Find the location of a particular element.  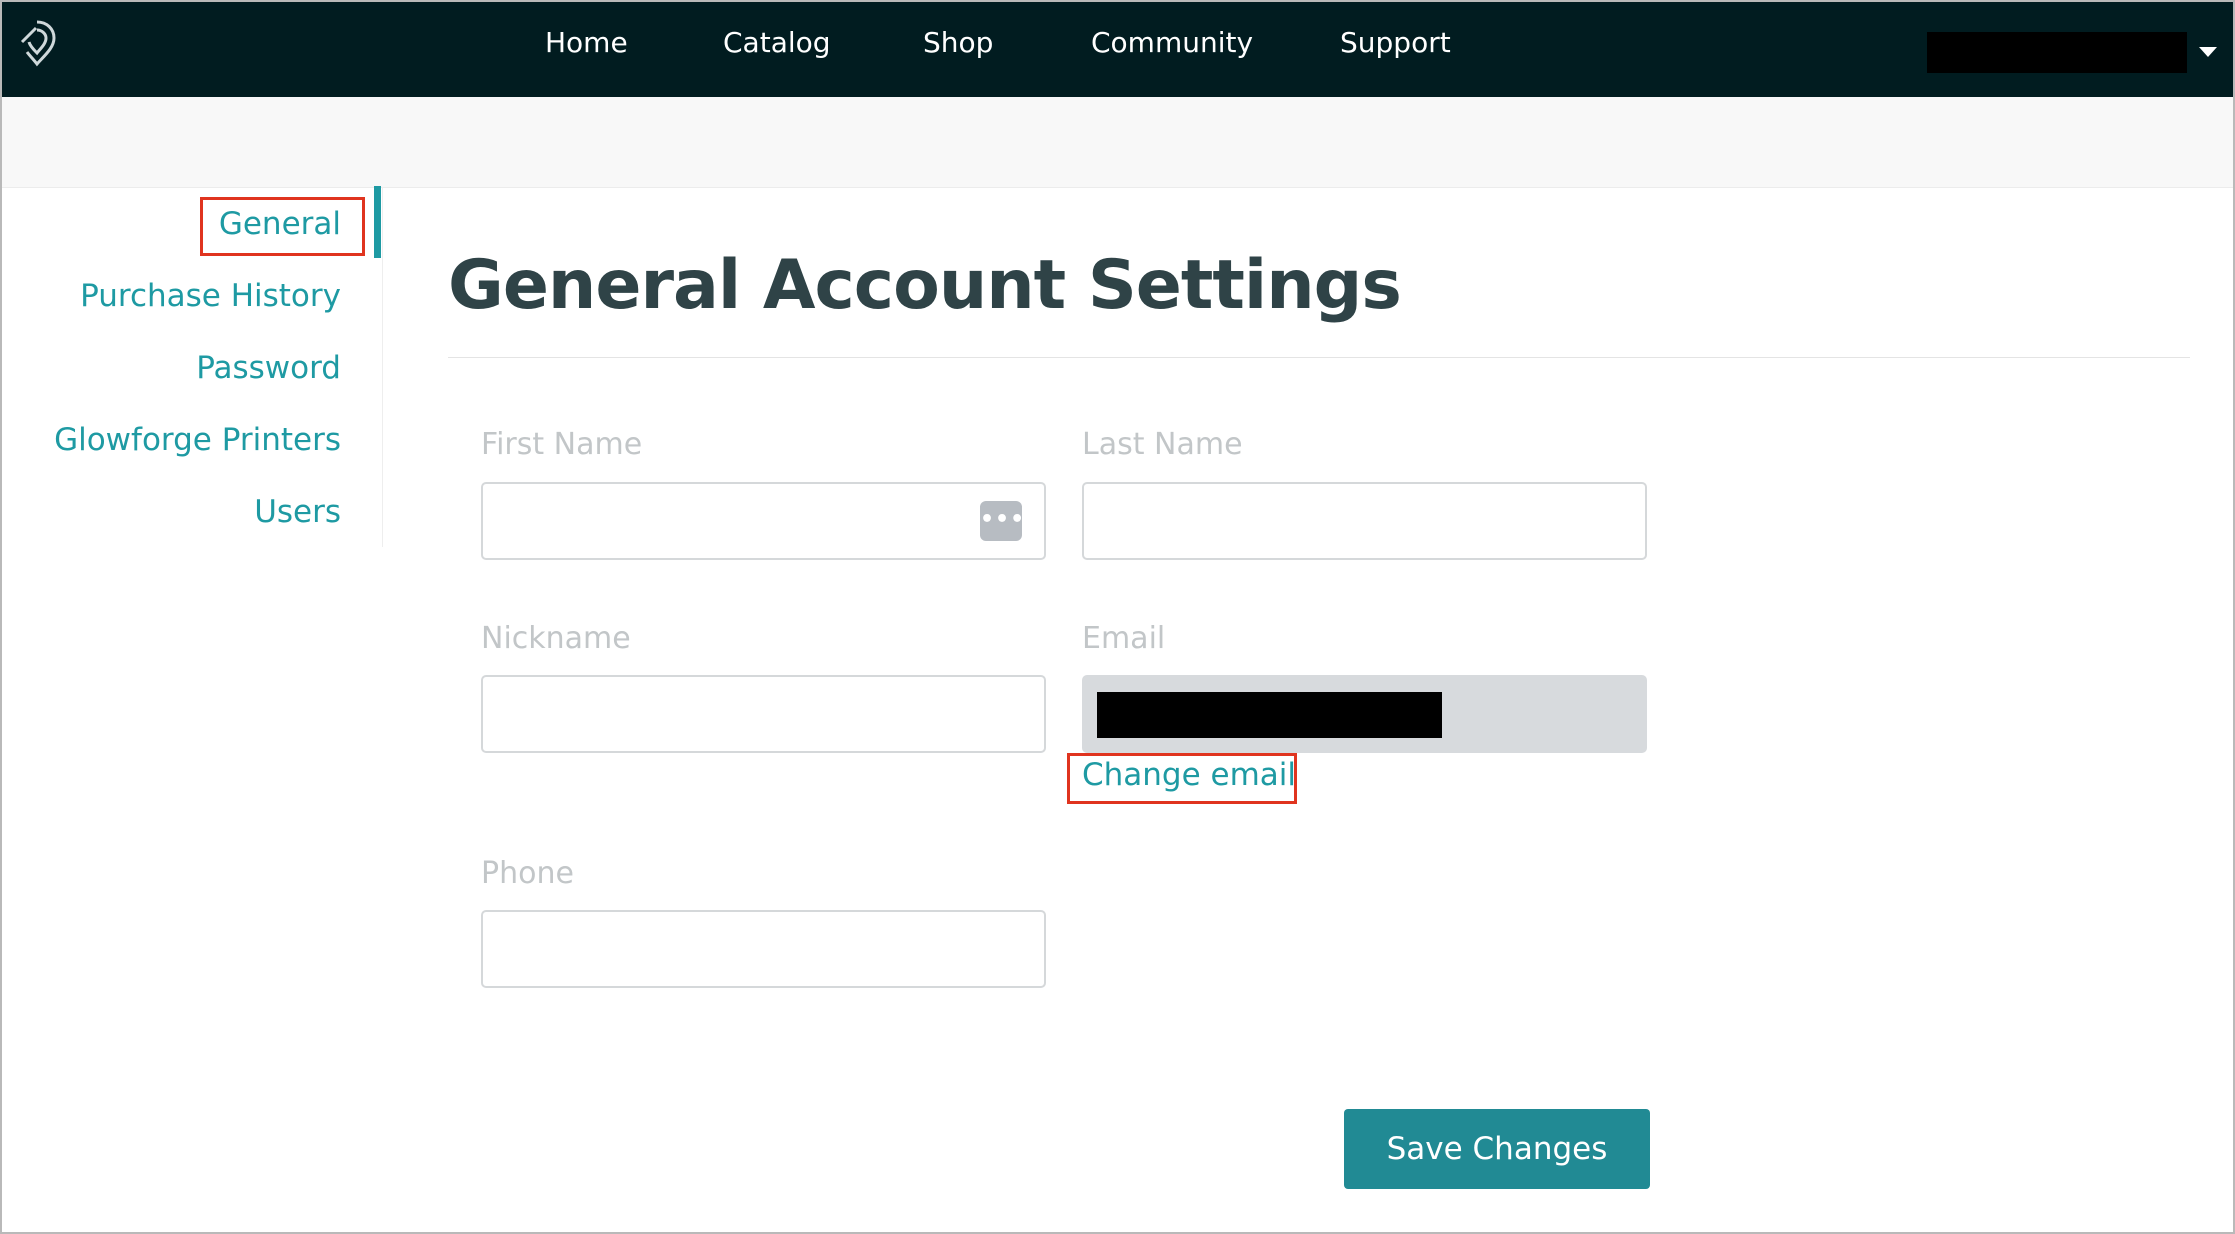

nav-shop: Shop is located at coordinates (958, 42).